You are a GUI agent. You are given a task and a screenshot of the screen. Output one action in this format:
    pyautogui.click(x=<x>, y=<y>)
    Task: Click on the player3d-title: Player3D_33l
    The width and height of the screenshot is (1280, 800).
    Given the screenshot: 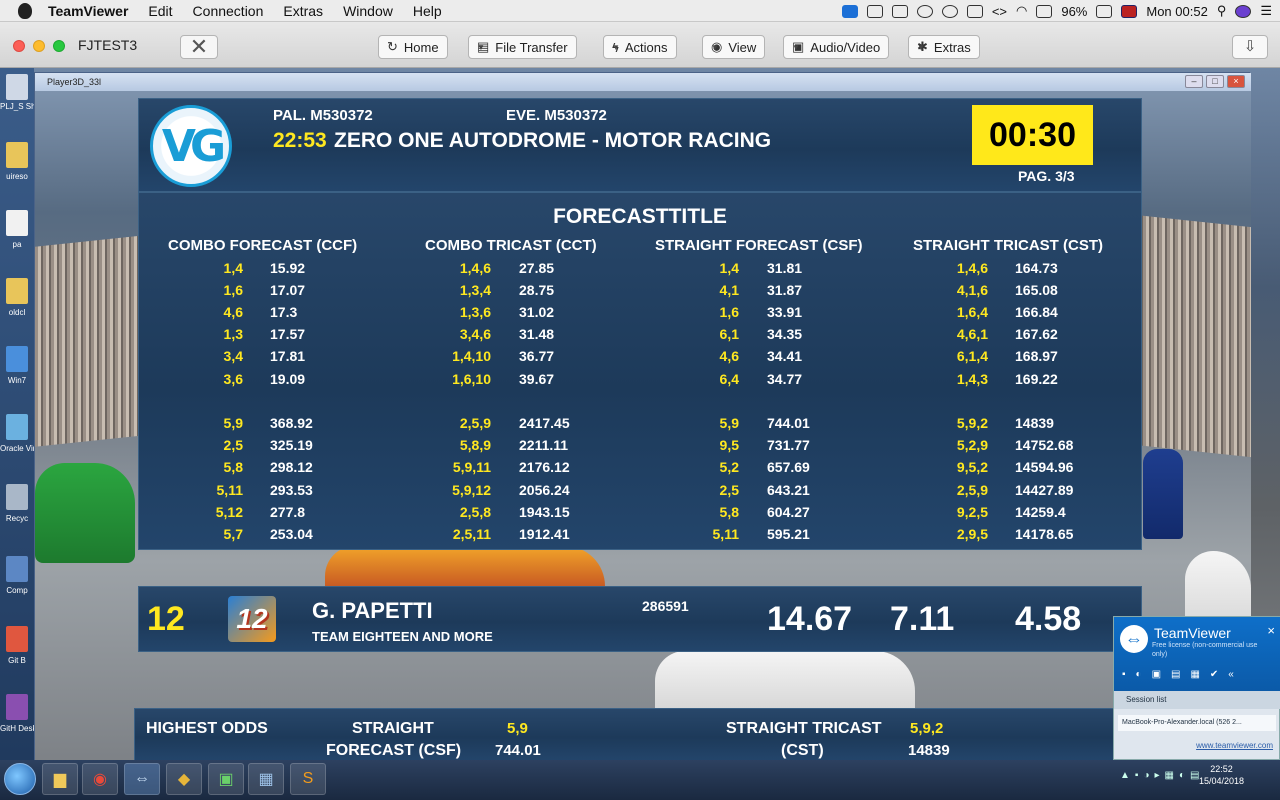 What is the action you would take?
    pyautogui.click(x=74, y=82)
    